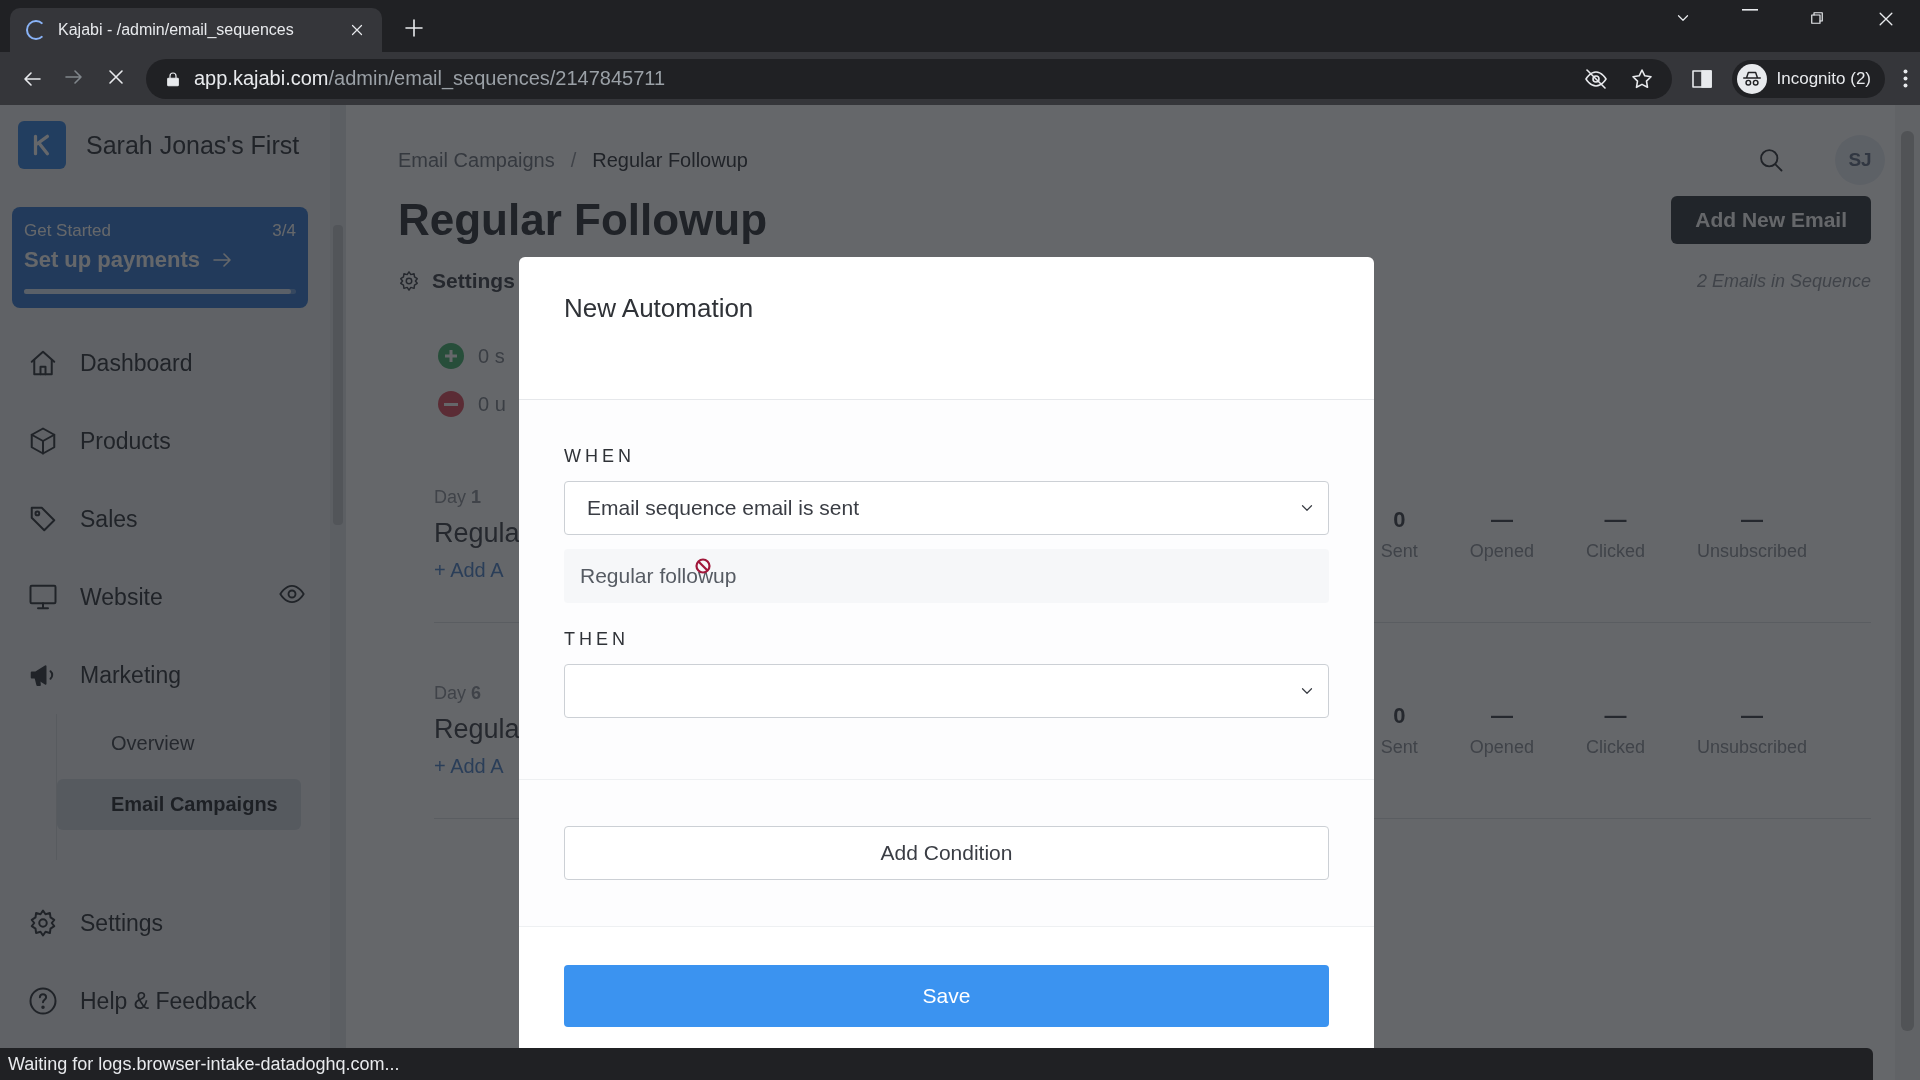 This screenshot has height=1080, width=1920. What do you see at coordinates (171, 363) in the screenshot?
I see `nav-item: Dashboard` at bounding box center [171, 363].